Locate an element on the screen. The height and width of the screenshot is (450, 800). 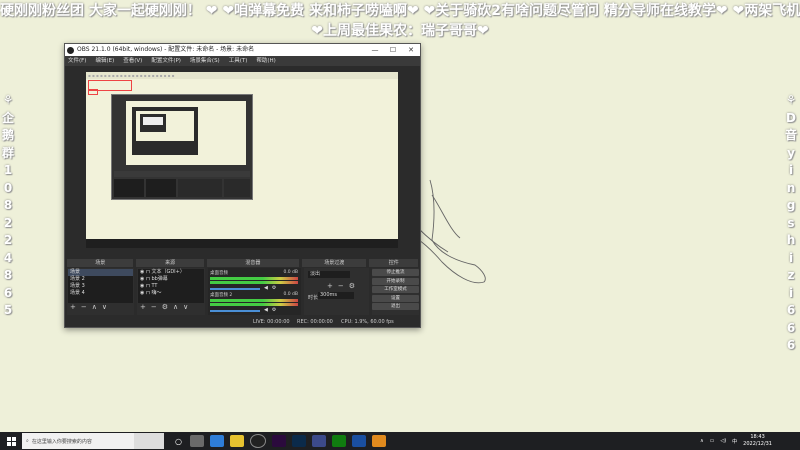
clock-date: 2022/12/31 is located at coordinates (757, 444).